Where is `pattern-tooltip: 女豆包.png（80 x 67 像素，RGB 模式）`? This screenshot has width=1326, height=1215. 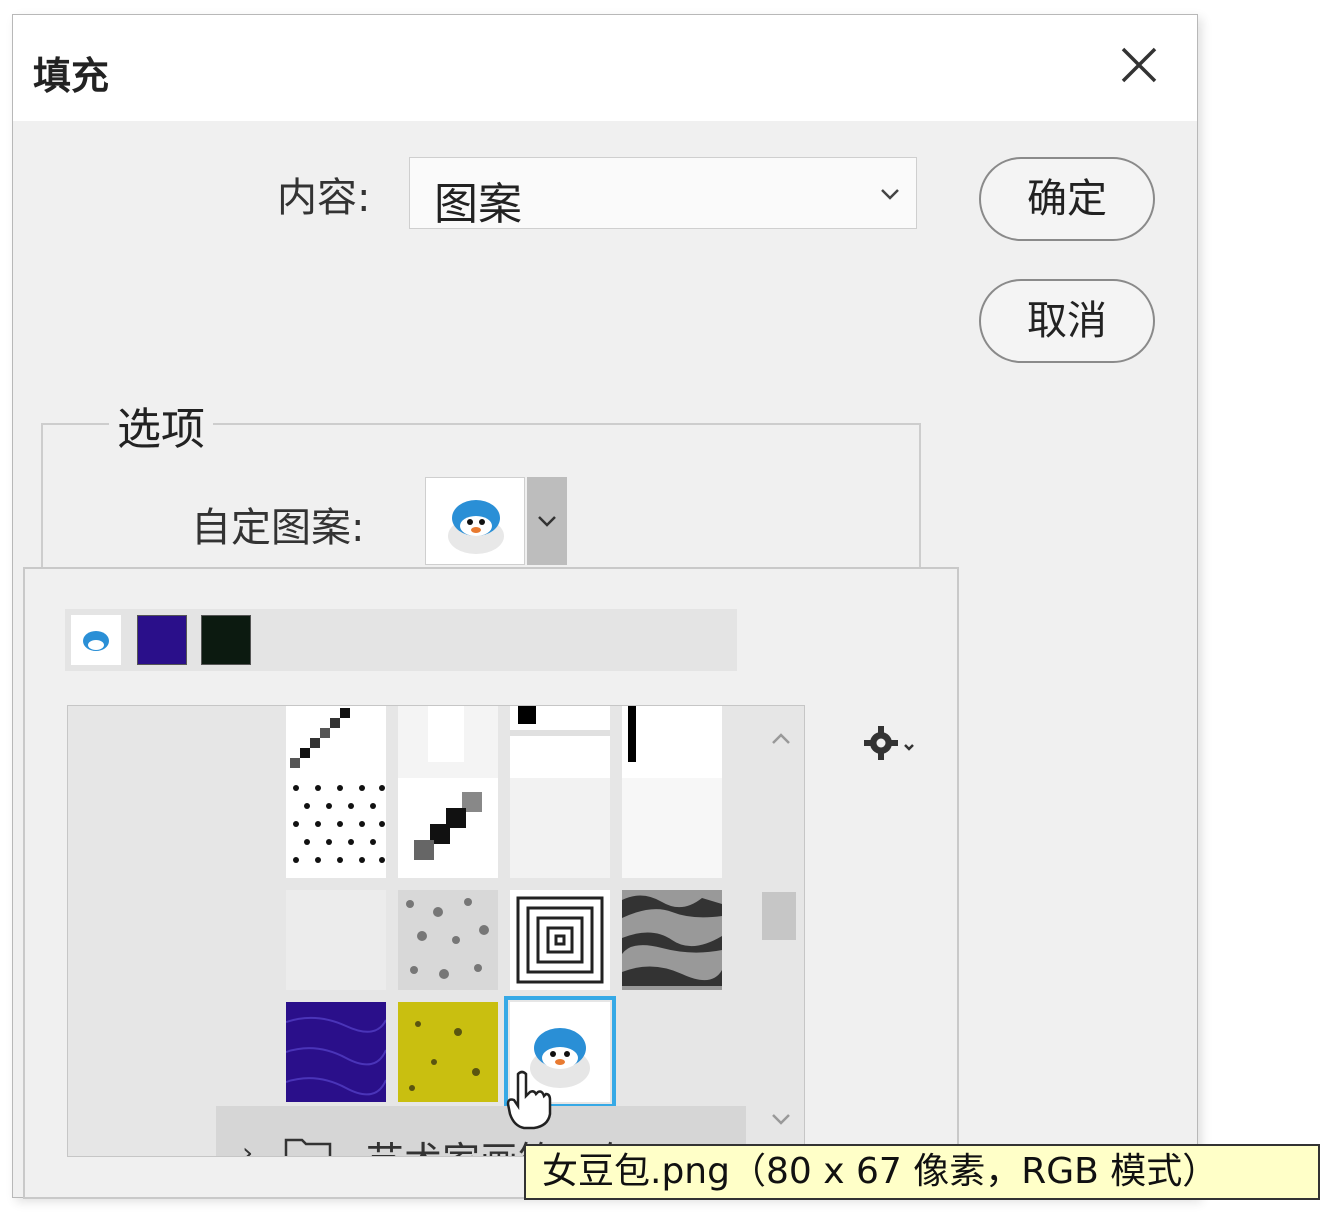 pattern-tooltip: 女豆包.png（80 x 67 像素，RGB 模式） is located at coordinates (922, 1172).